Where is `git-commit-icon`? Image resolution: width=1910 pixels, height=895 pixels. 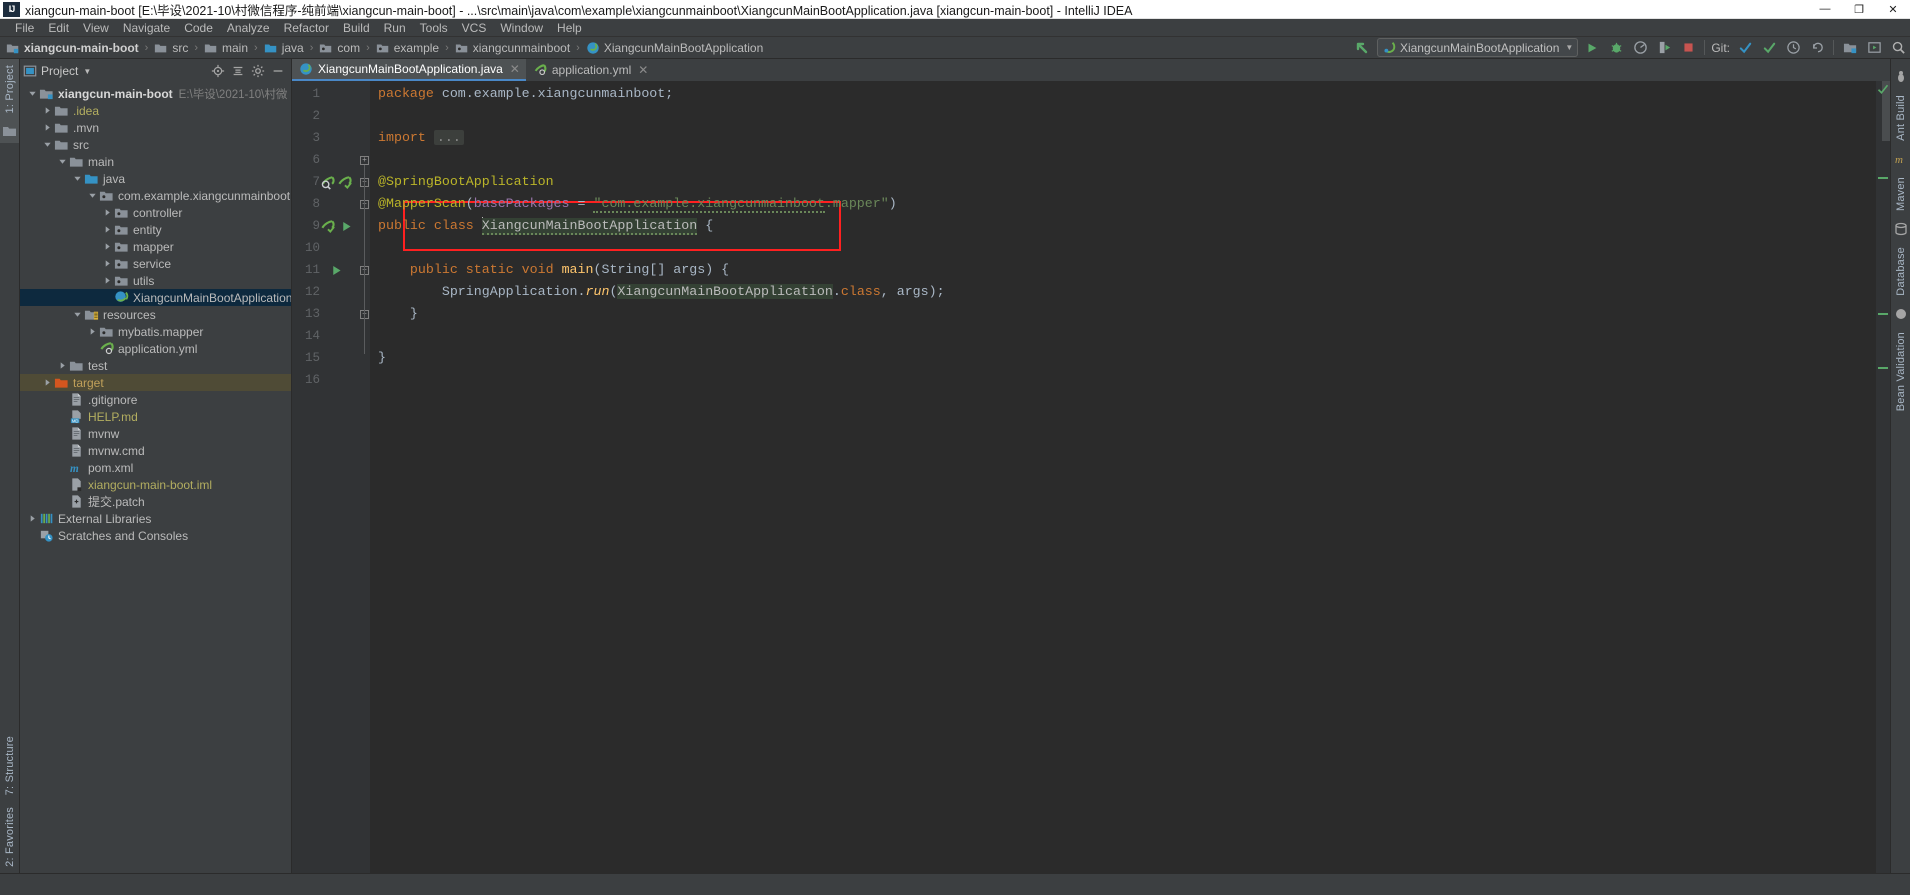
git-commit-icon is located at coordinates (1769, 48).